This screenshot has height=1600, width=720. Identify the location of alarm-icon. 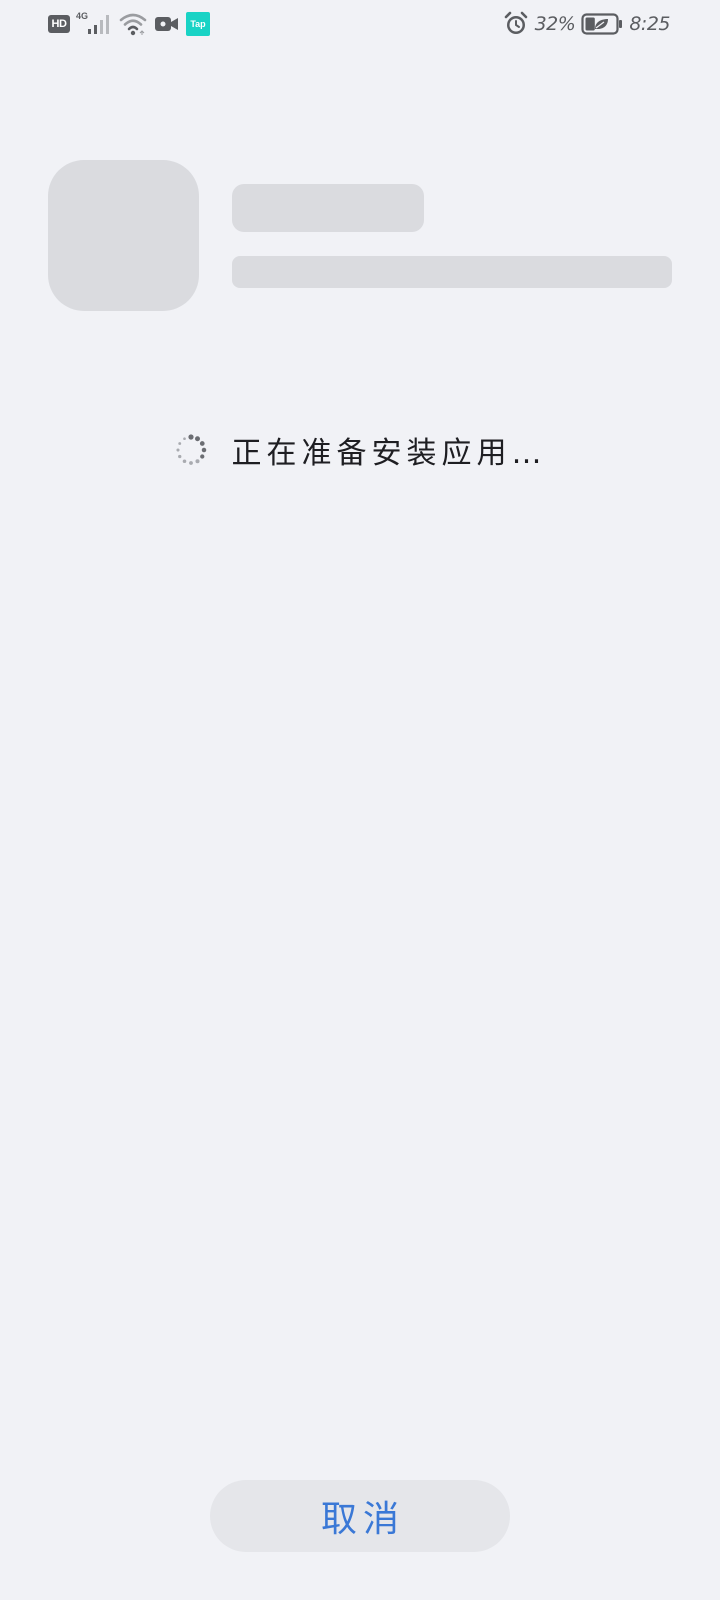
(515, 22).